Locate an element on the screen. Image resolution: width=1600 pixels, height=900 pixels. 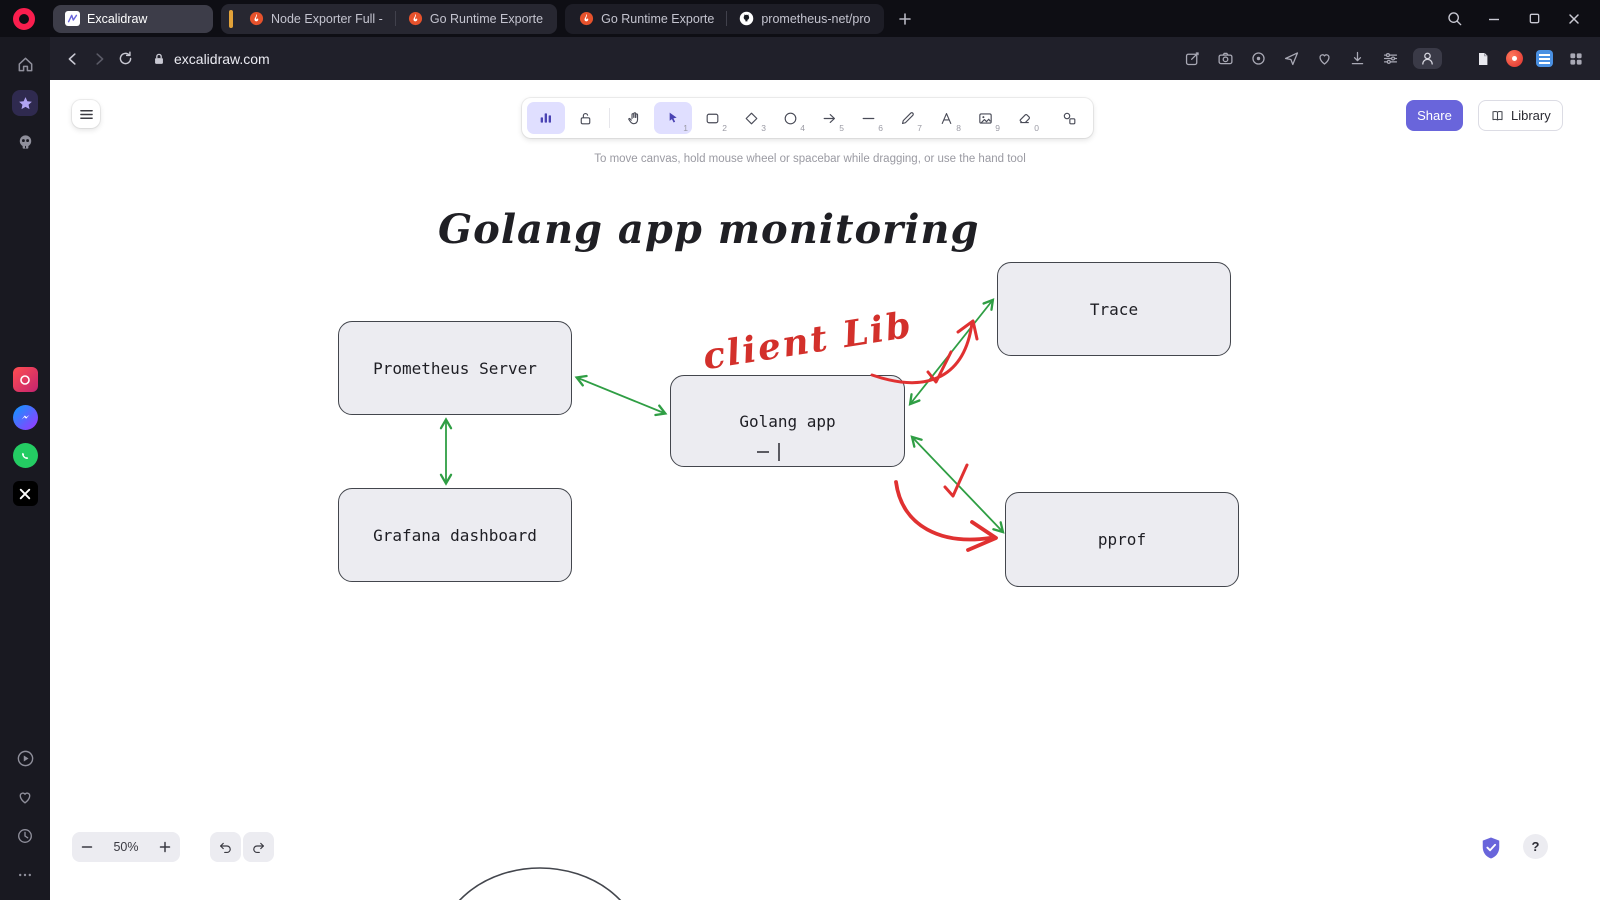
selection-tool-button: 1 is located at coordinates (673, 118).